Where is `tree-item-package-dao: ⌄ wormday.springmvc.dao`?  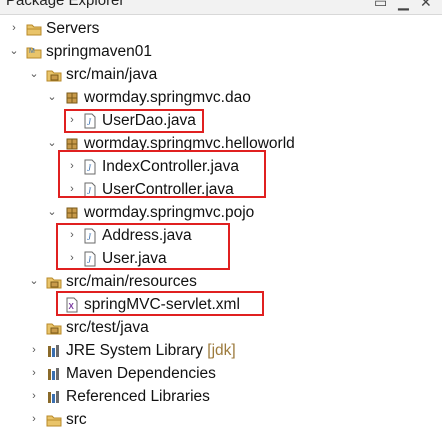 tree-item-package-dao: ⌄ wormday.springmvc.dao is located at coordinates (221, 97).